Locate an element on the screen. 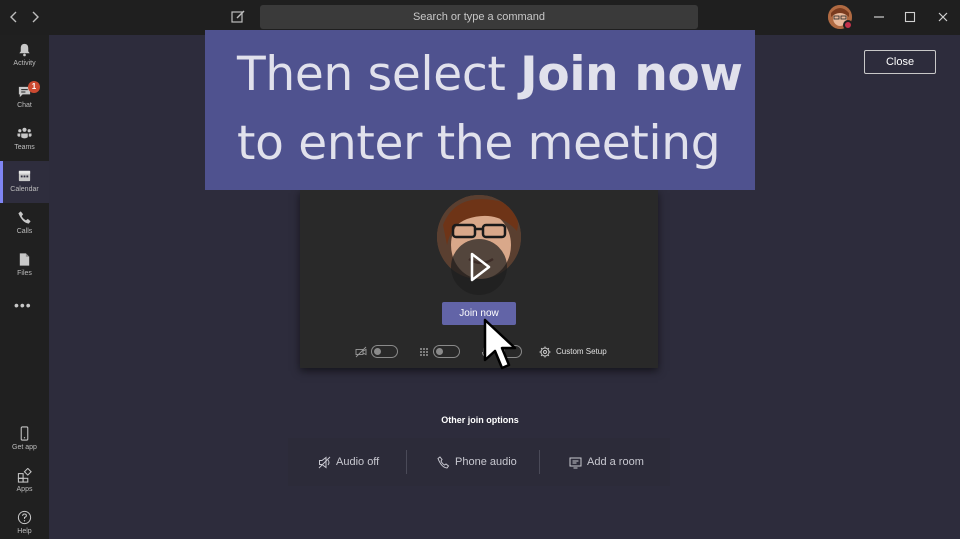 This screenshot has height=539, width=960. cast-icon is located at coordinates (575, 463).